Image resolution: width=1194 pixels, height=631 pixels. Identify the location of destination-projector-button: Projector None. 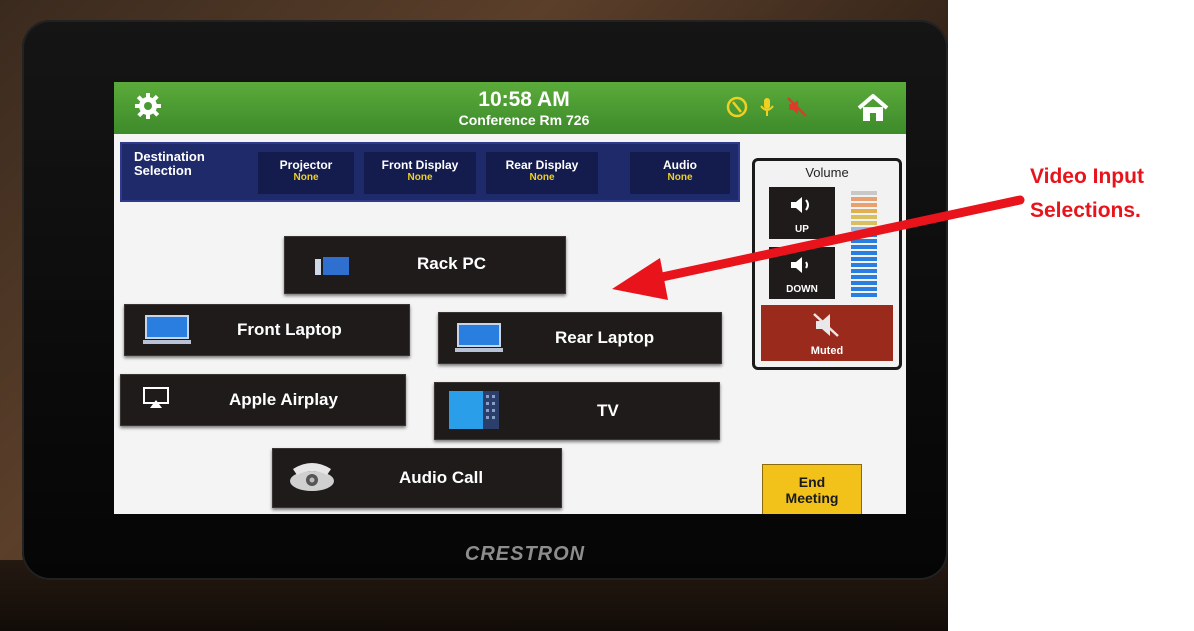
(306, 173).